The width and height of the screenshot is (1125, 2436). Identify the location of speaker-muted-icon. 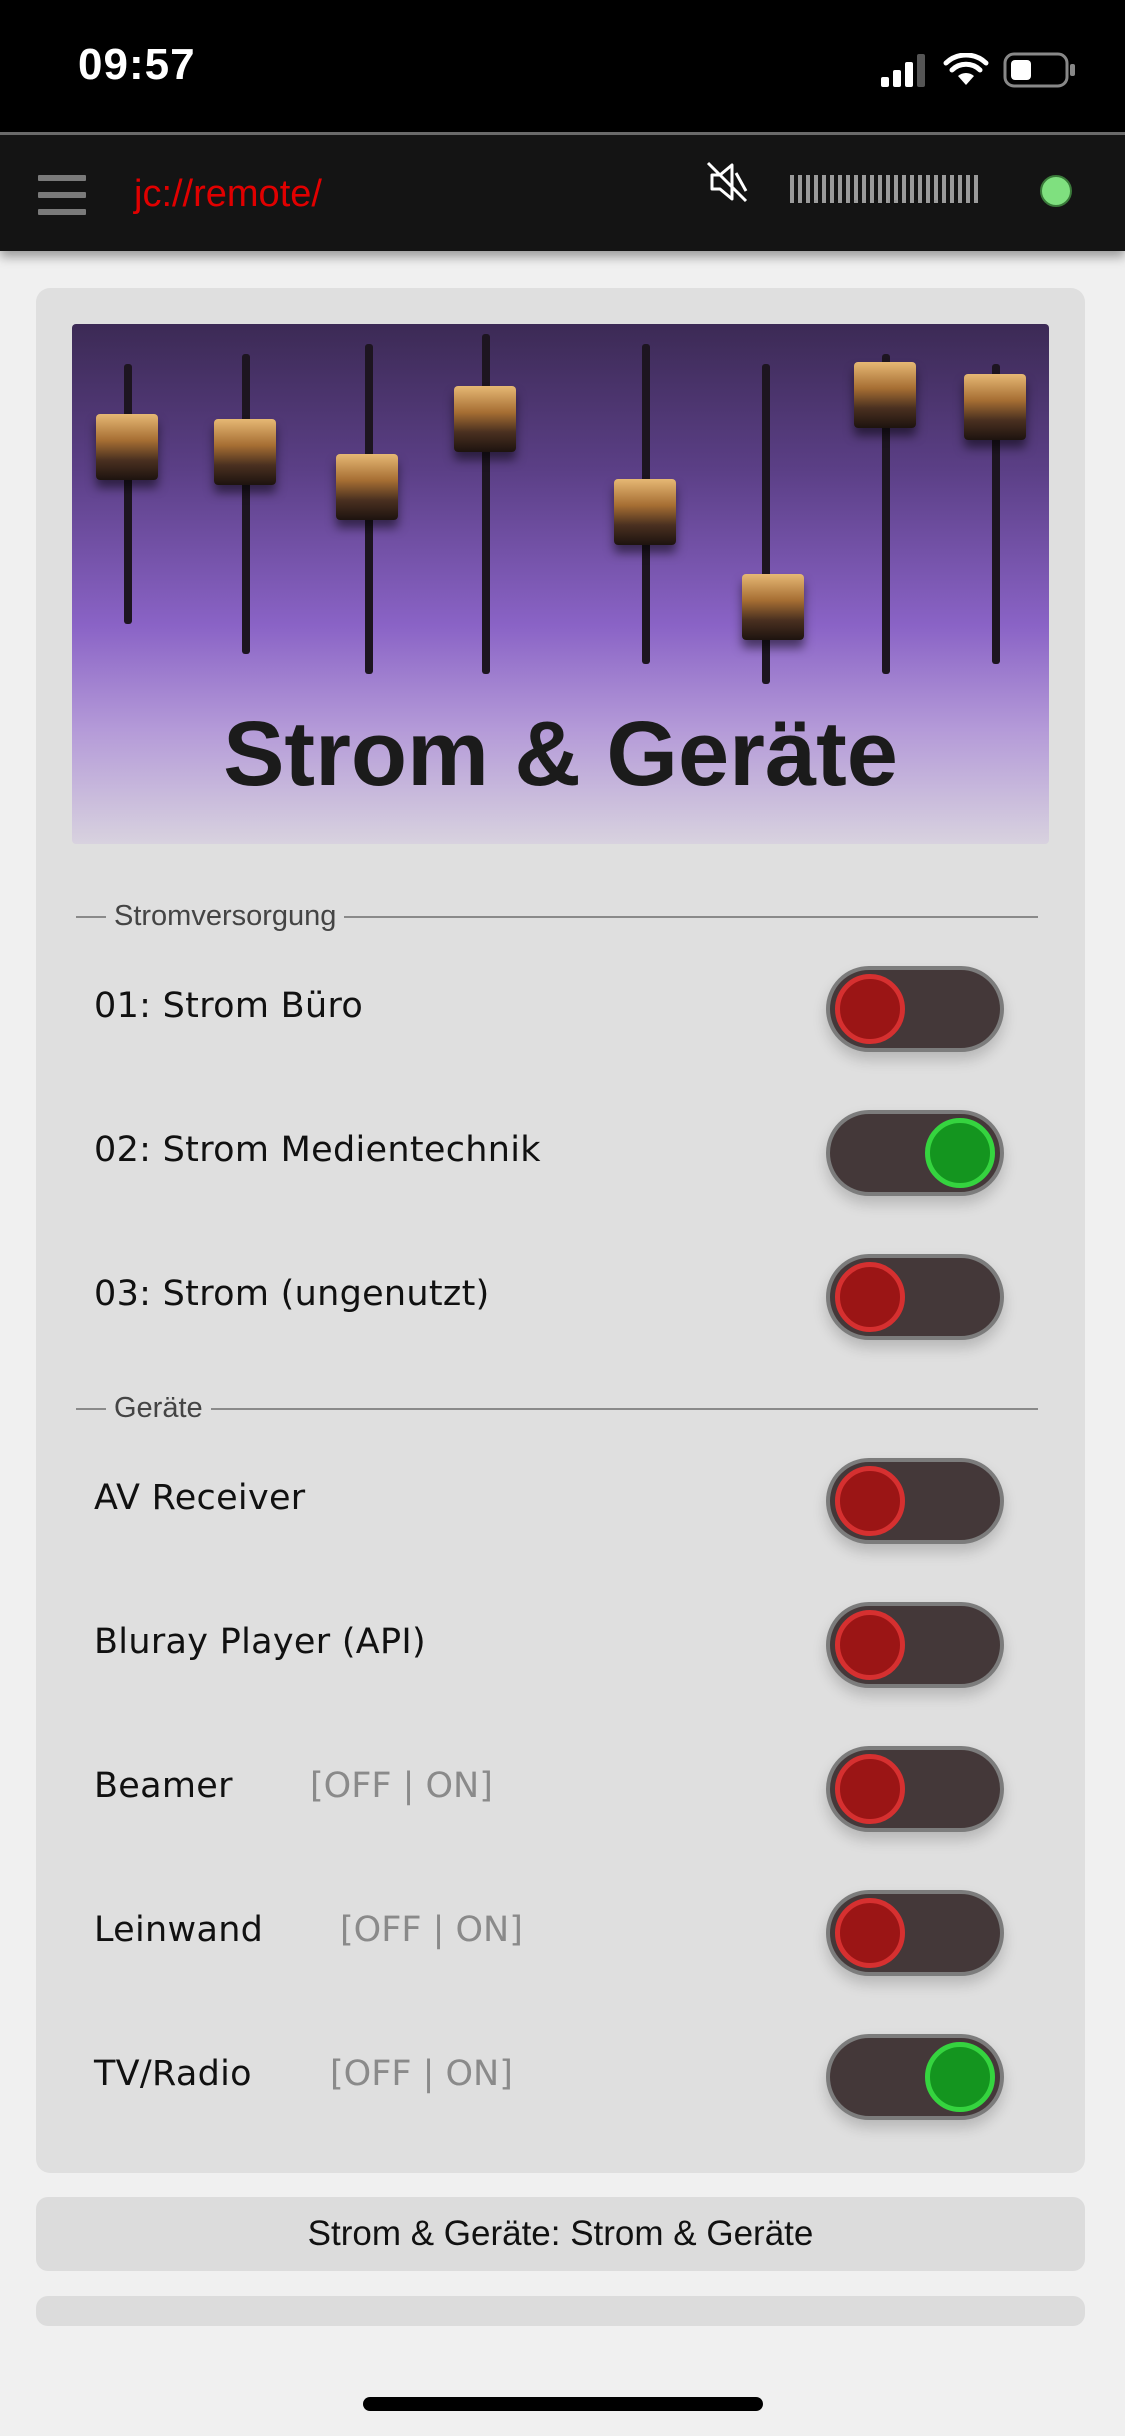
(727, 182).